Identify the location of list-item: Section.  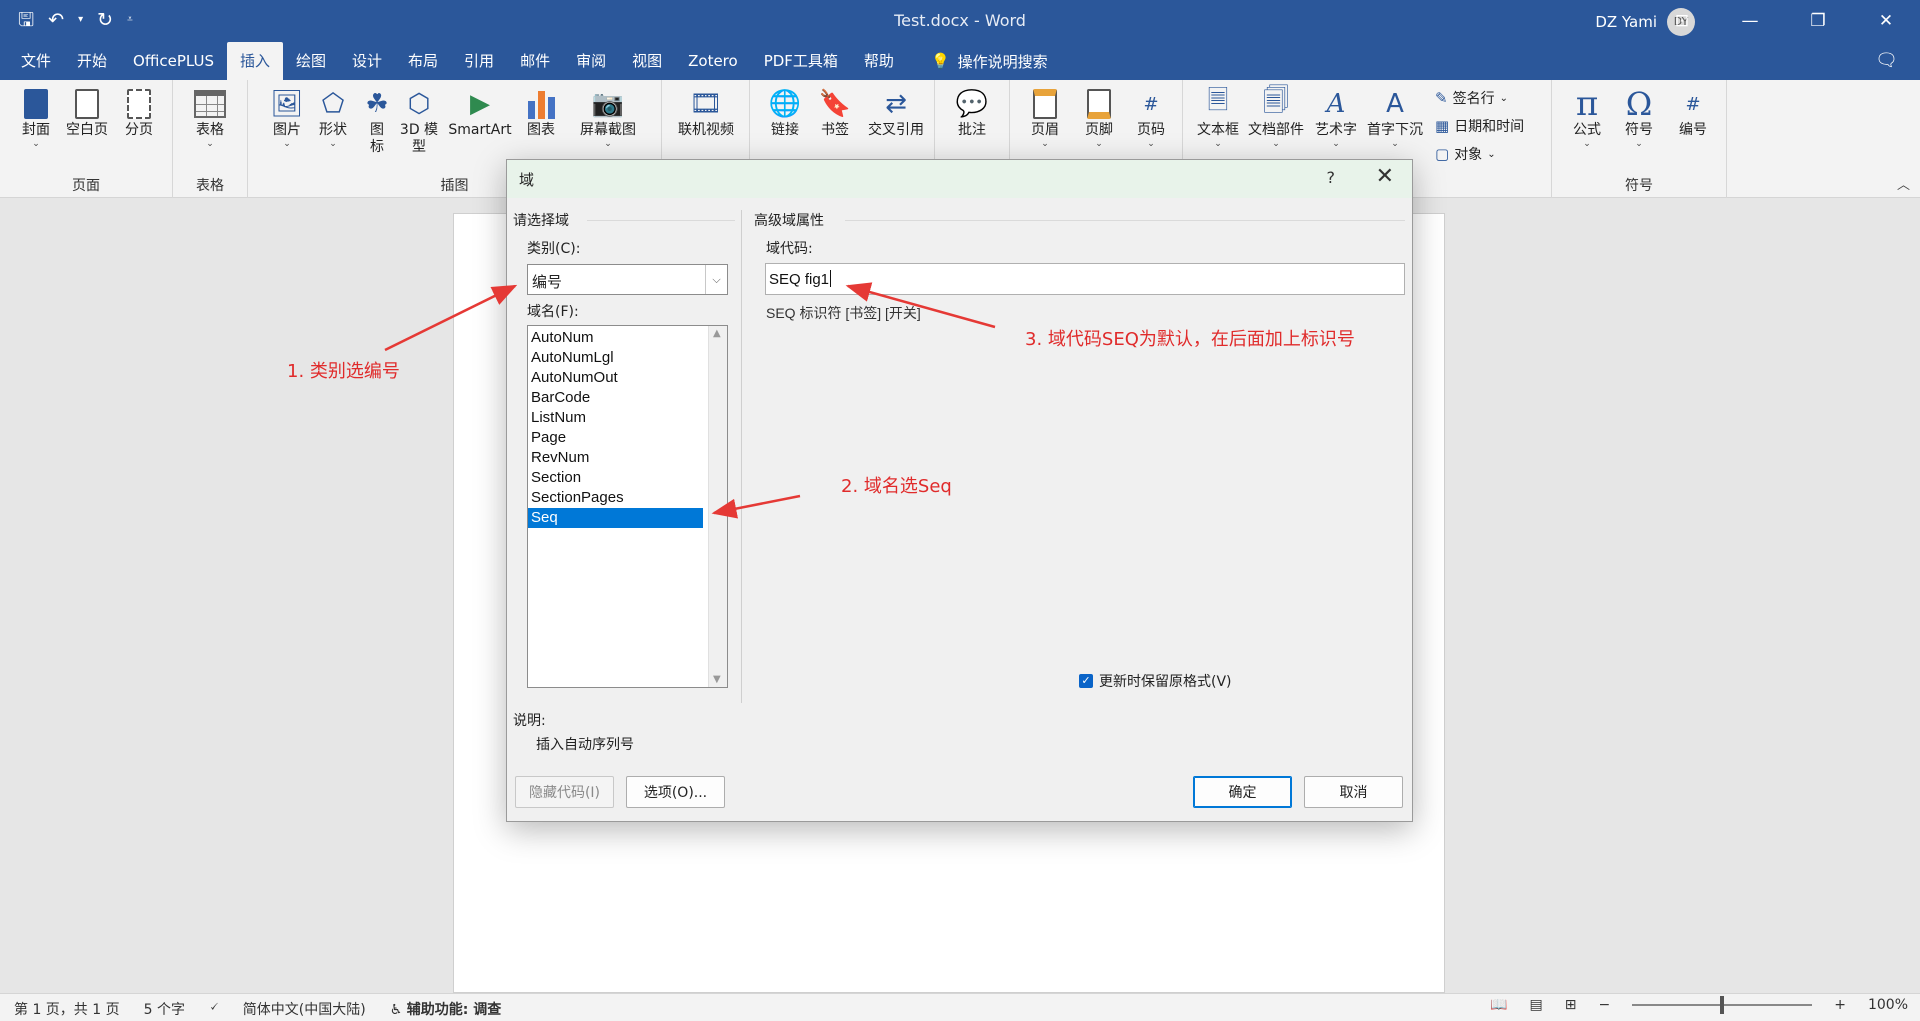
(615, 478).